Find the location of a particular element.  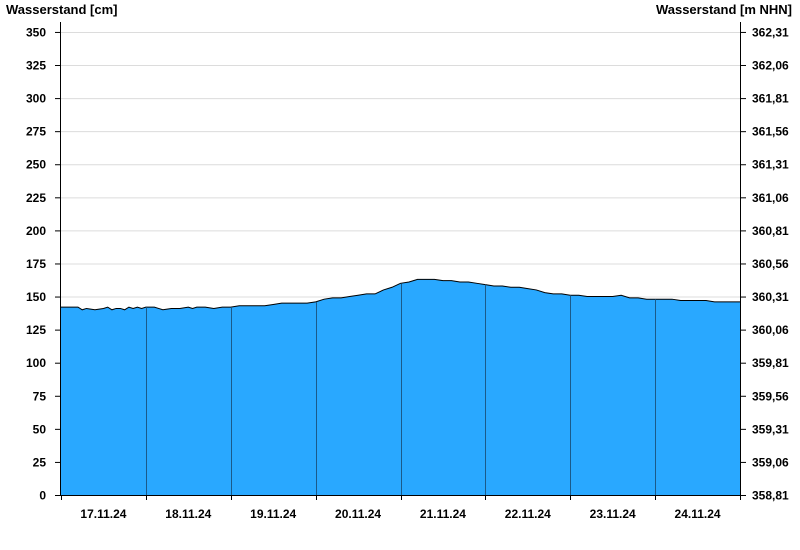

right-tick-label: 361,81 is located at coordinates (770, 99).